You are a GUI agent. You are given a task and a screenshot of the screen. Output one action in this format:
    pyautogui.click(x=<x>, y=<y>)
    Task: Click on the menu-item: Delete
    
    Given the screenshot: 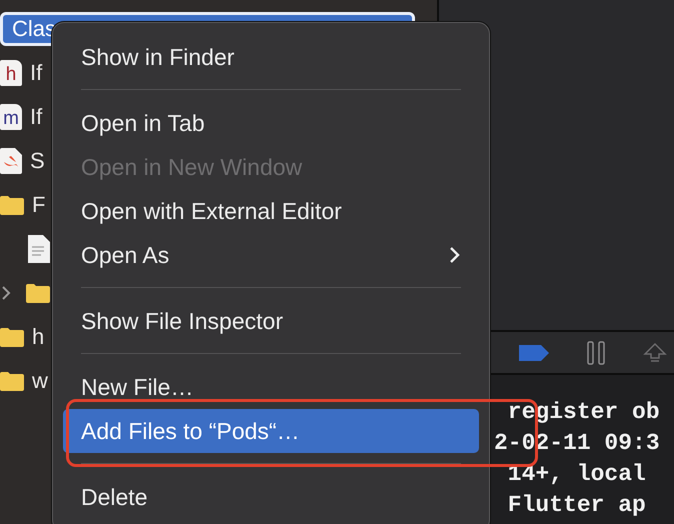 What is the action you would take?
    pyautogui.click(x=271, y=497)
    